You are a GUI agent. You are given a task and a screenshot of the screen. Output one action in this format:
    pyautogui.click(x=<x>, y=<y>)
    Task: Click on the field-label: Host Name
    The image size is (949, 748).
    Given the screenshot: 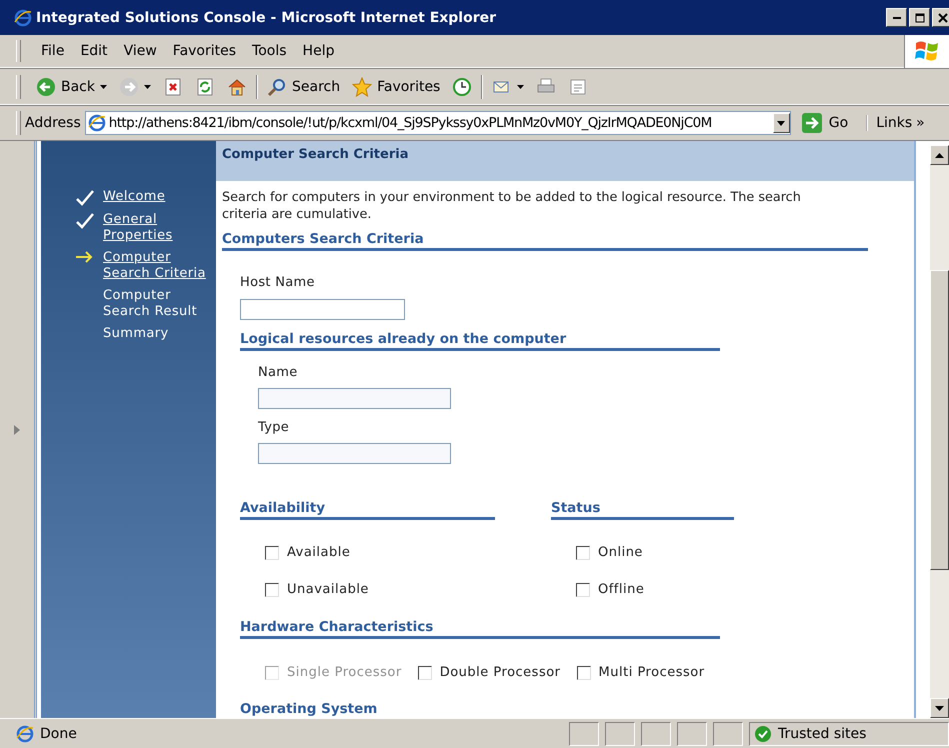 What is the action you would take?
    pyautogui.click(x=278, y=282)
    